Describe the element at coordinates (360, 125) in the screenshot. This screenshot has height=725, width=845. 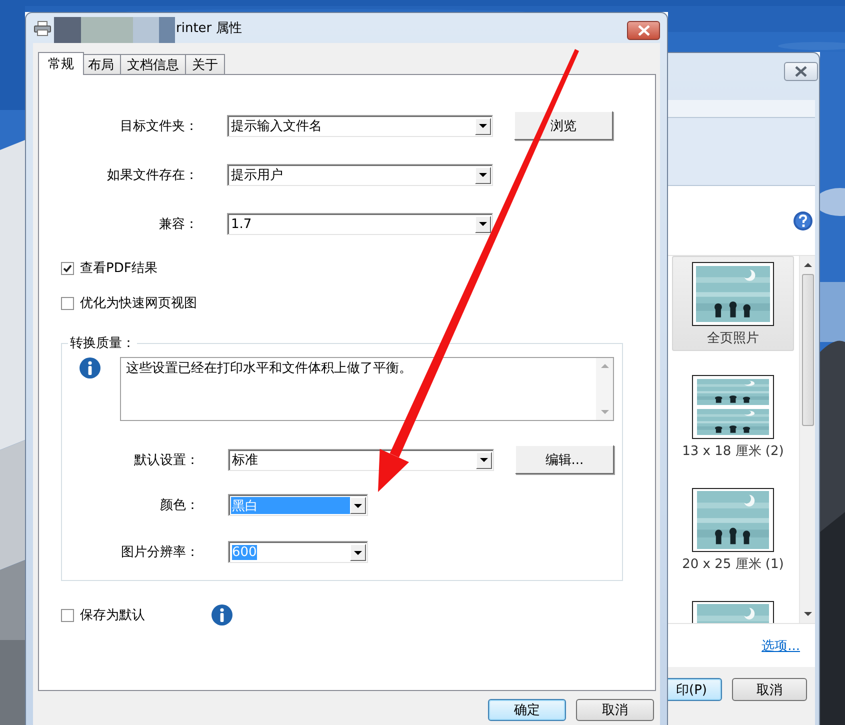
I see `dropdown: 提示输入文件名` at that location.